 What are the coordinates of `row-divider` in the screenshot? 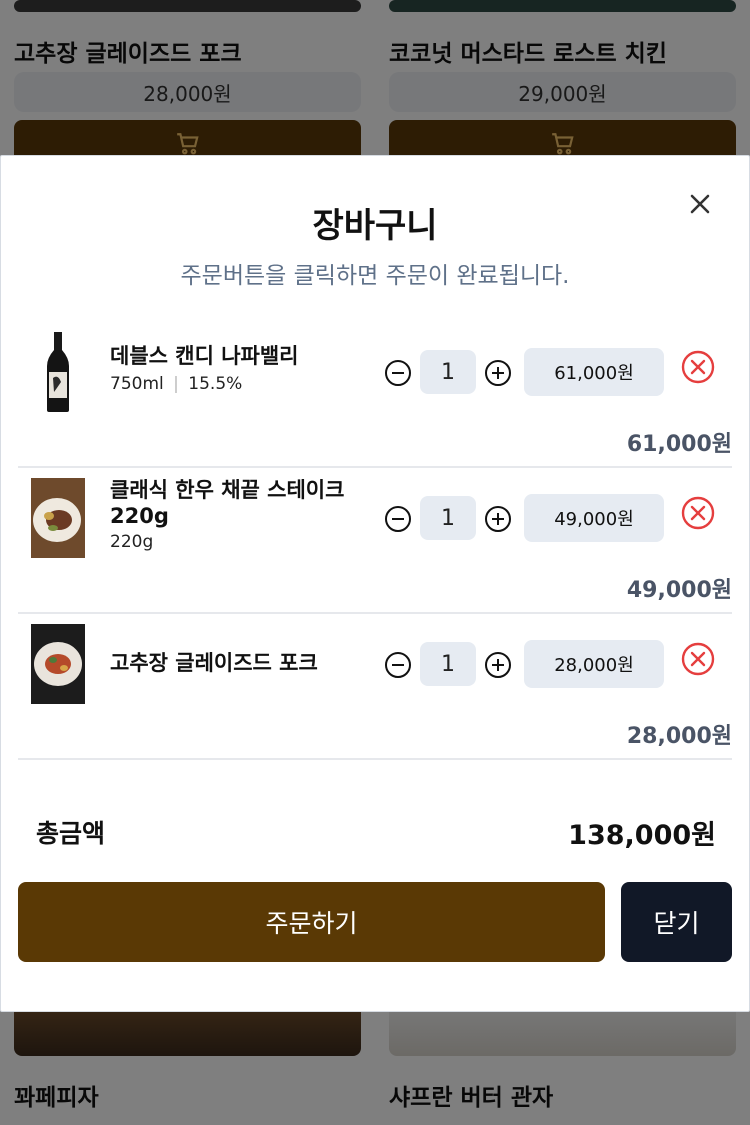 It's located at (375, 759).